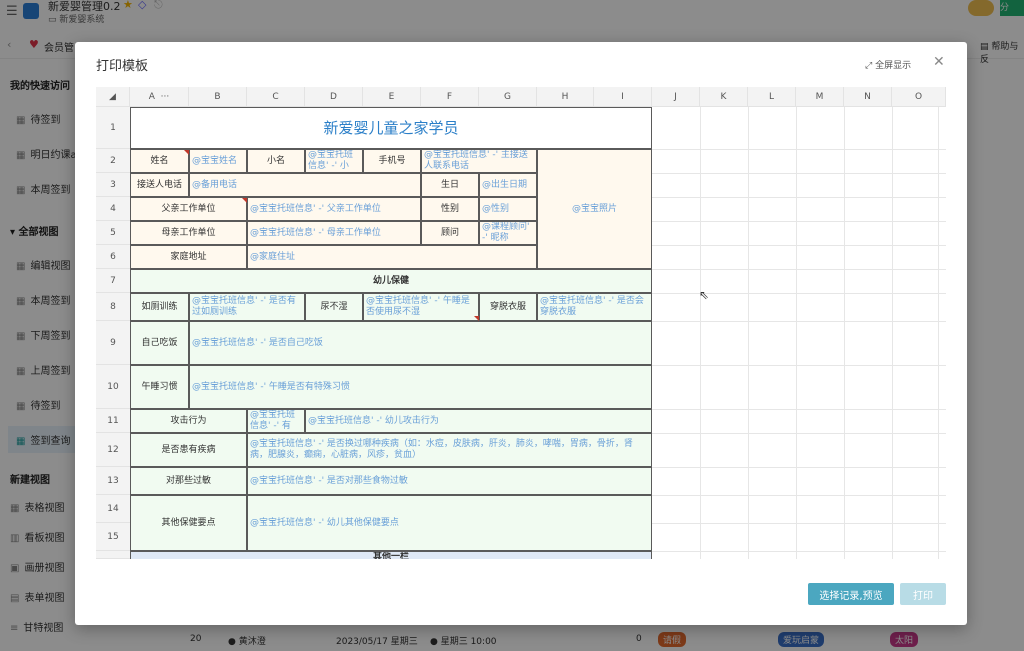 The width and height of the screenshot is (1024, 651). What do you see at coordinates (188, 257) in the screenshot?
I see `cell-address-label: 家庭地址` at bounding box center [188, 257].